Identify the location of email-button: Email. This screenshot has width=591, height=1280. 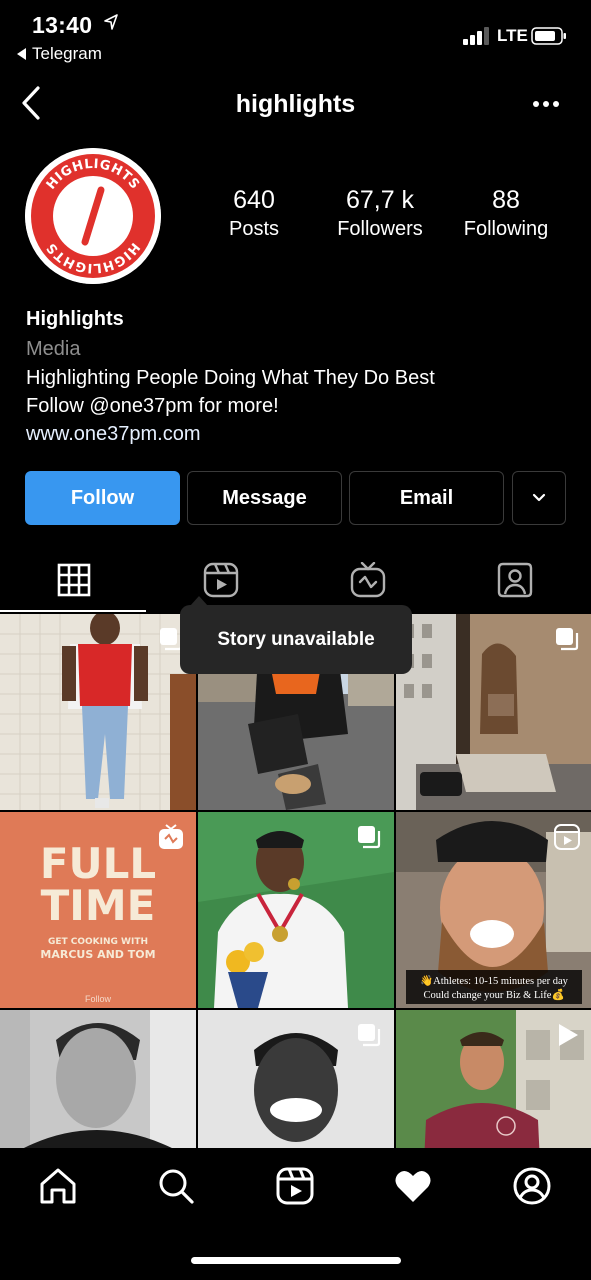
(426, 498).